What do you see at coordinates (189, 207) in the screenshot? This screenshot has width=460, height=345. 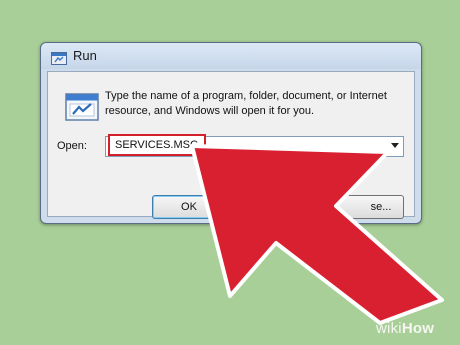 I see `ok-button: OK` at bounding box center [189, 207].